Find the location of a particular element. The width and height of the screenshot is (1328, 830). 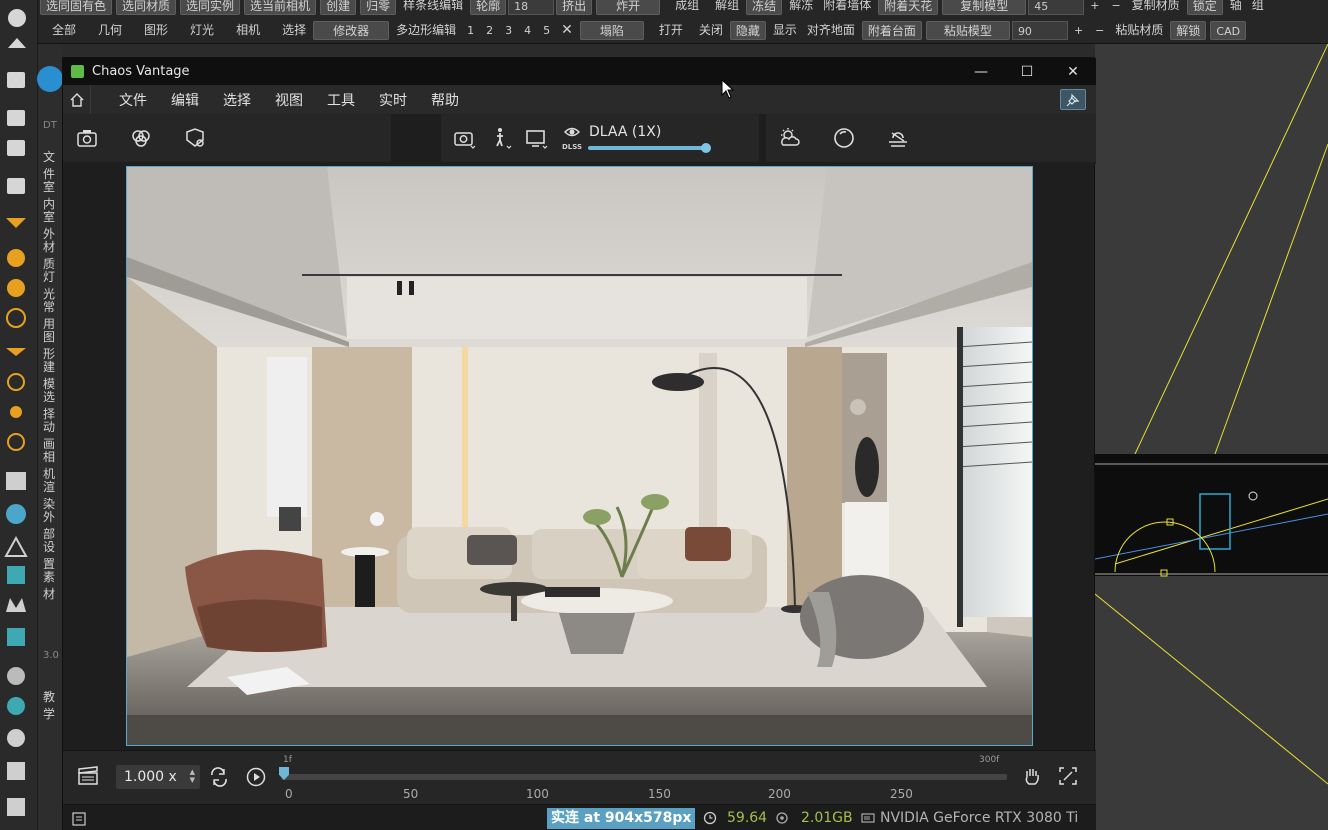

side-label-modeling: 建模 is located at coordinates (52, 375).